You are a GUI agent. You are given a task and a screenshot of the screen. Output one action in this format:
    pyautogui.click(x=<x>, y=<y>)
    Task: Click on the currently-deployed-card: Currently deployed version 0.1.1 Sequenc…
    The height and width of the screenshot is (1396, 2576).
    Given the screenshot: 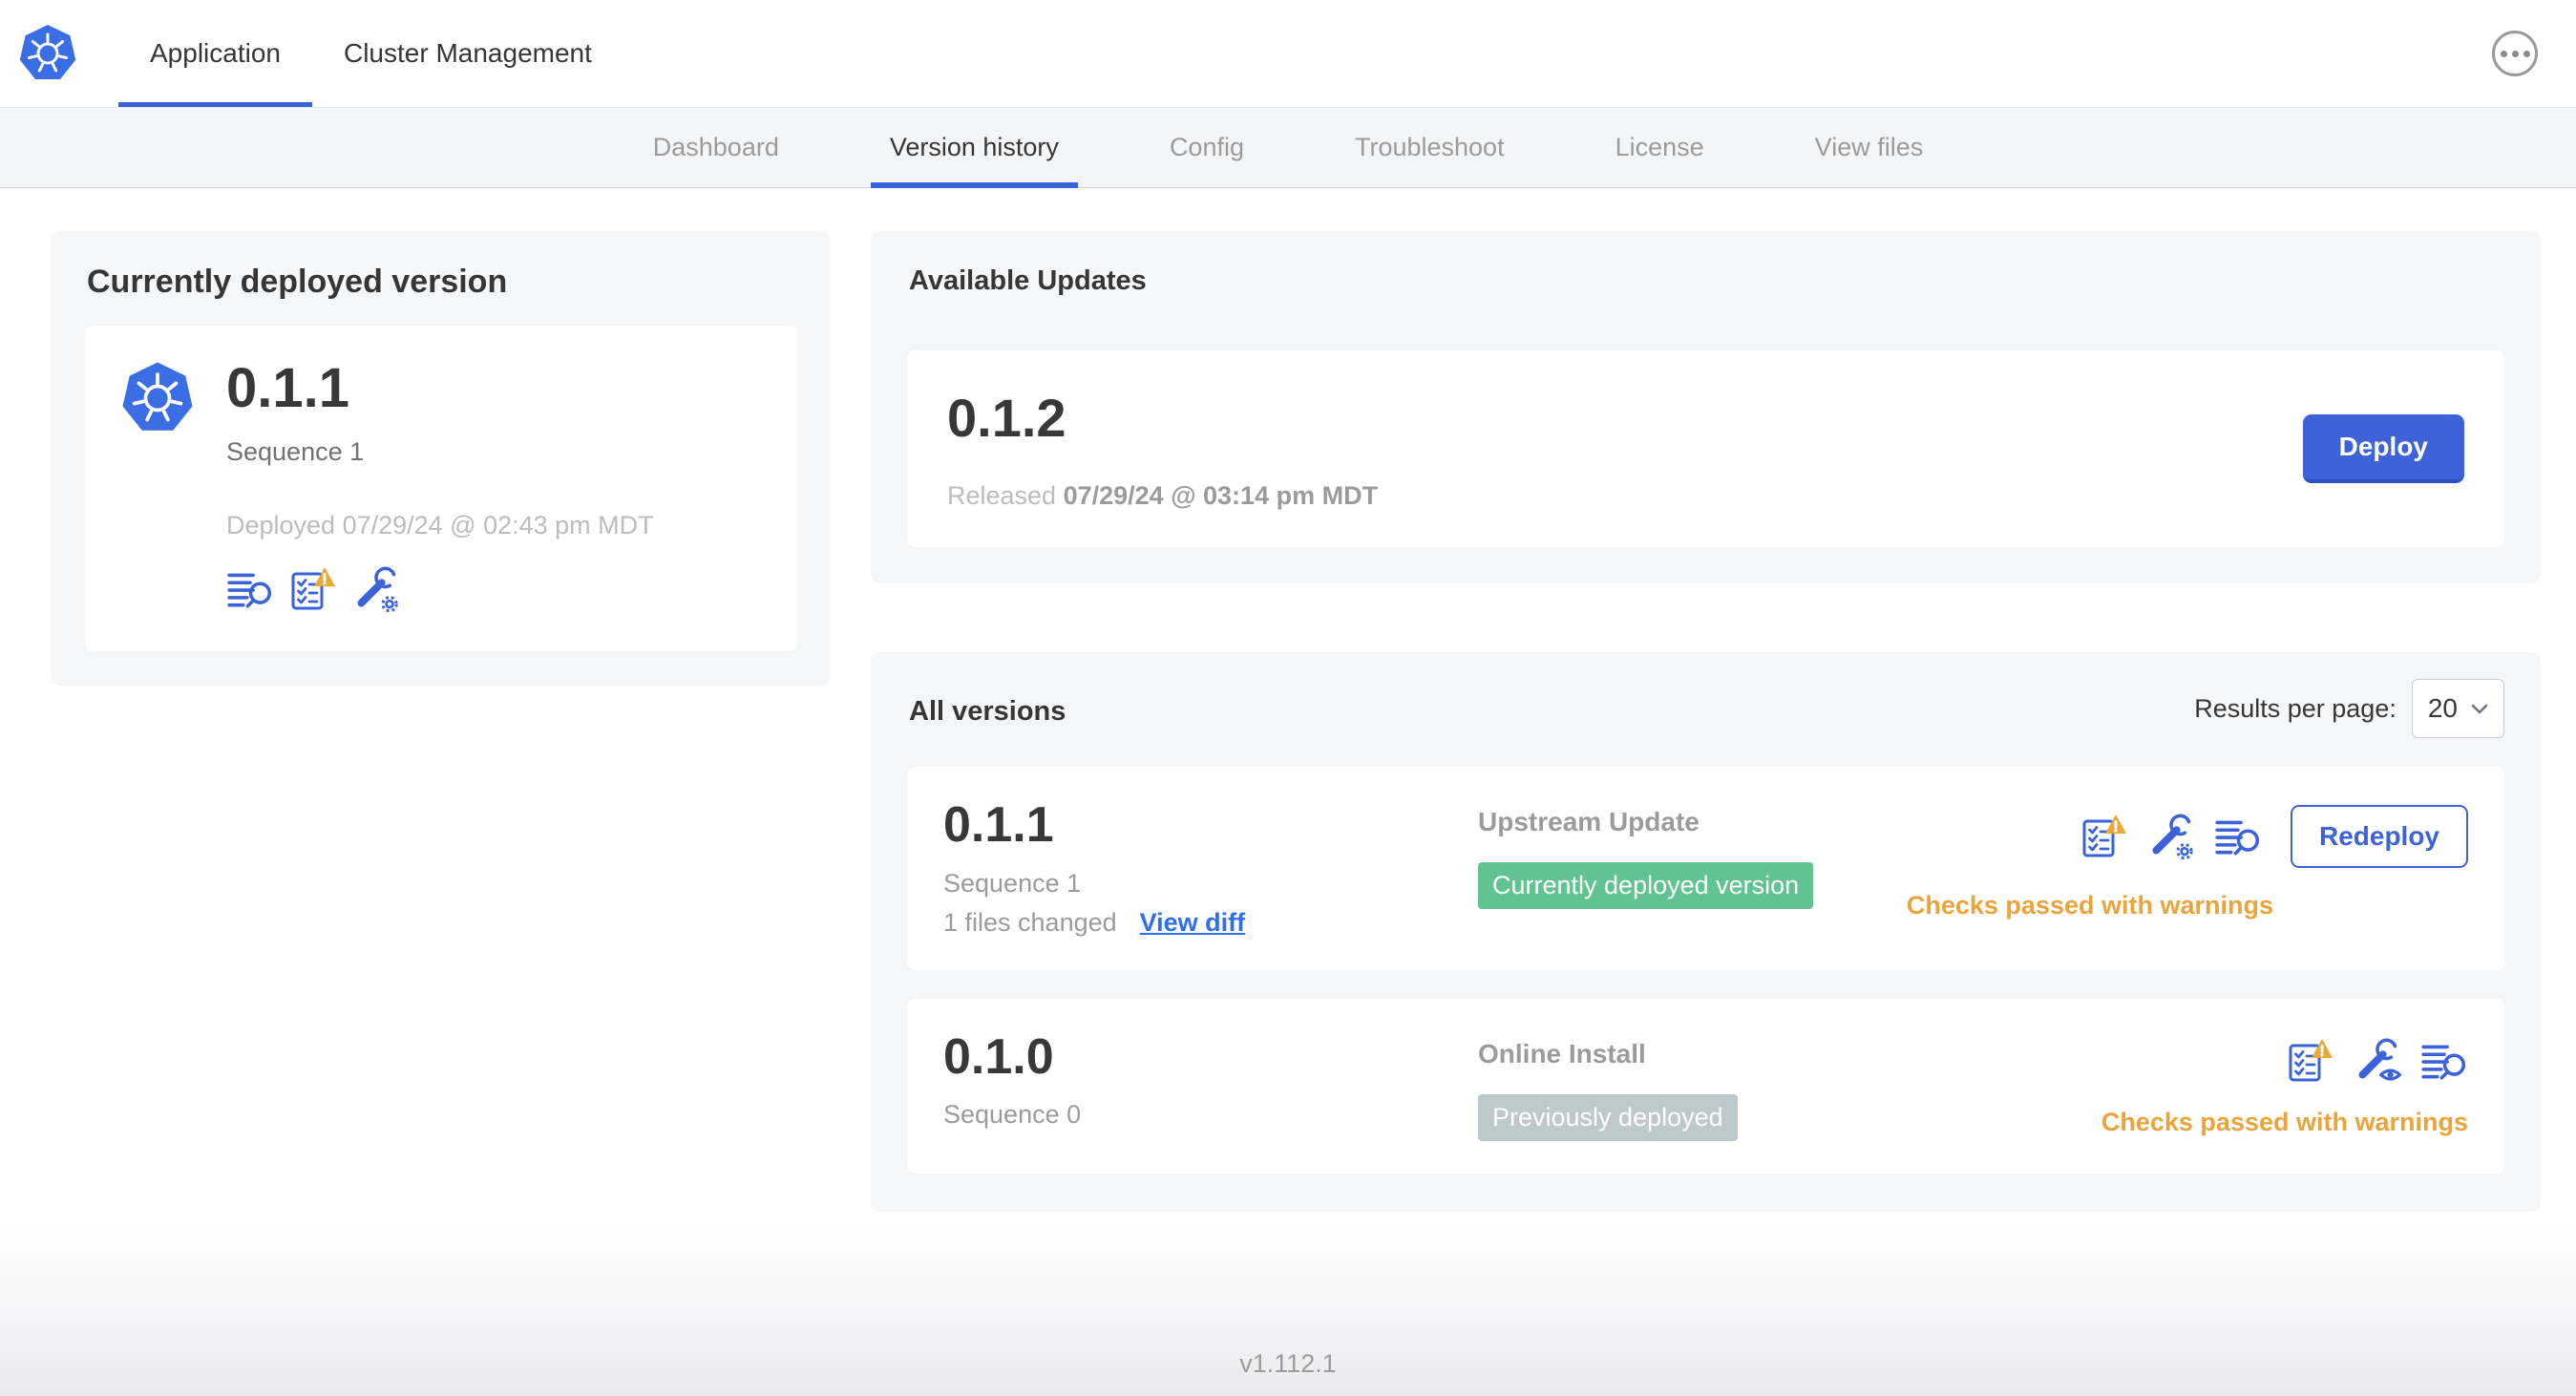 What is the action you would take?
    pyautogui.click(x=440, y=458)
    